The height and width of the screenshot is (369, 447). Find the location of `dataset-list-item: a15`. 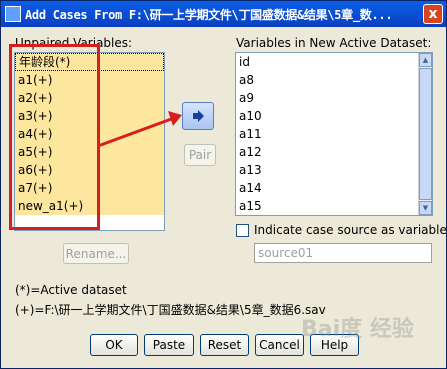

dataset-list-item: a15 is located at coordinates (334, 206).